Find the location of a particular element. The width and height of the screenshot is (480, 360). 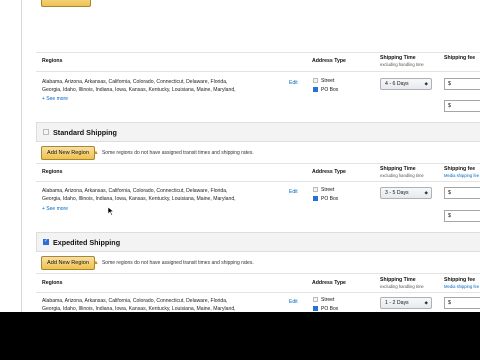

expedited-shipping-header: Expedited Shipping is located at coordinates (258, 242).